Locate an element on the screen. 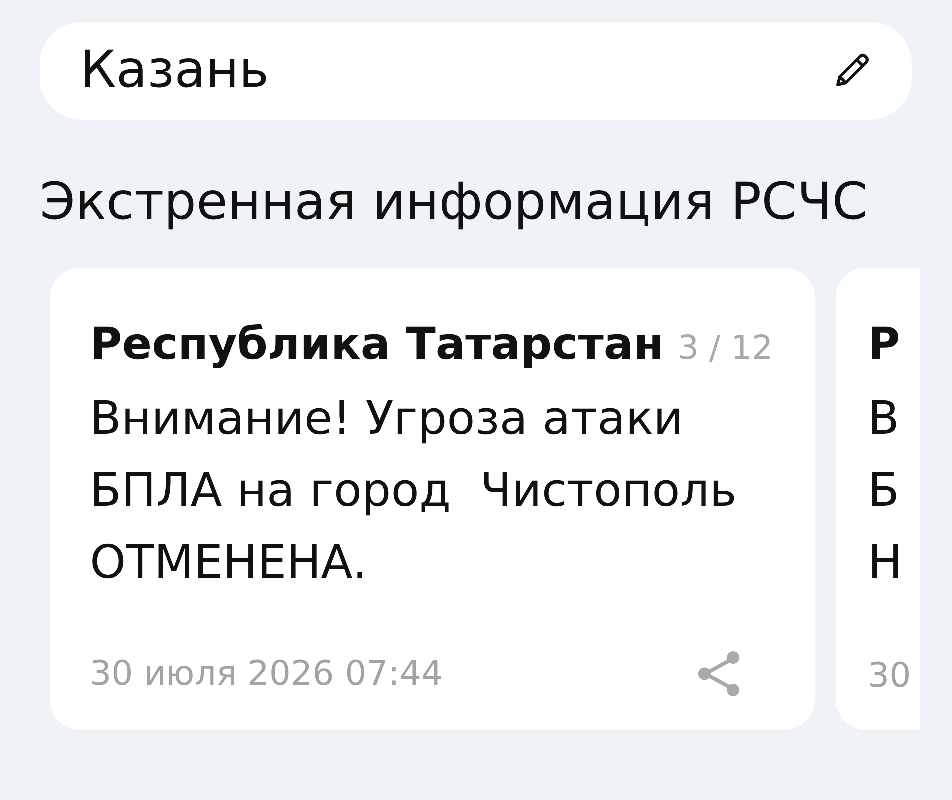 This screenshot has height=800, width=952. card-counter: 3 / 12 is located at coordinates (726, 348).